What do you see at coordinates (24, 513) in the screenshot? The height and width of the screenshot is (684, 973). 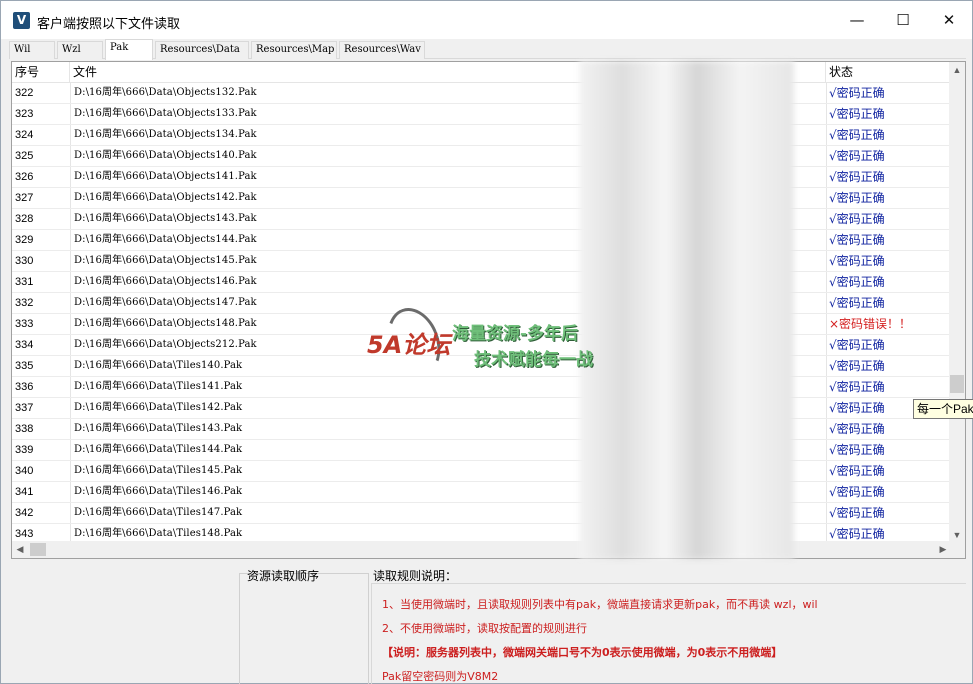 I see `row-seq: 342` at bounding box center [24, 513].